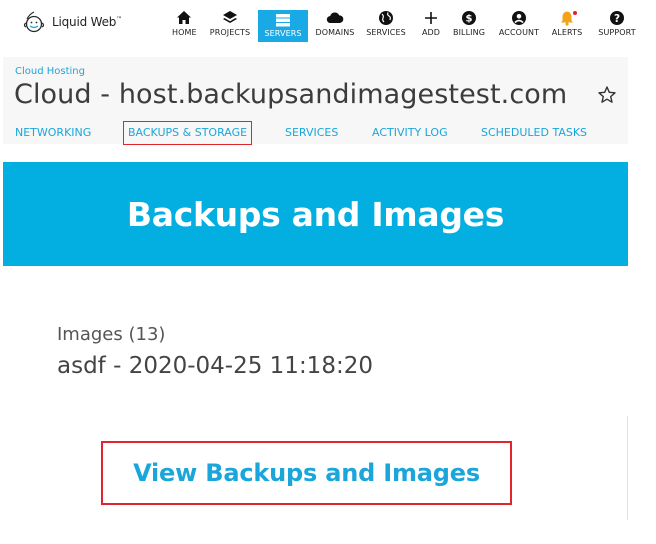 This screenshot has width=656, height=544. What do you see at coordinates (575, 13) in the screenshot?
I see `alert-indicator` at bounding box center [575, 13].